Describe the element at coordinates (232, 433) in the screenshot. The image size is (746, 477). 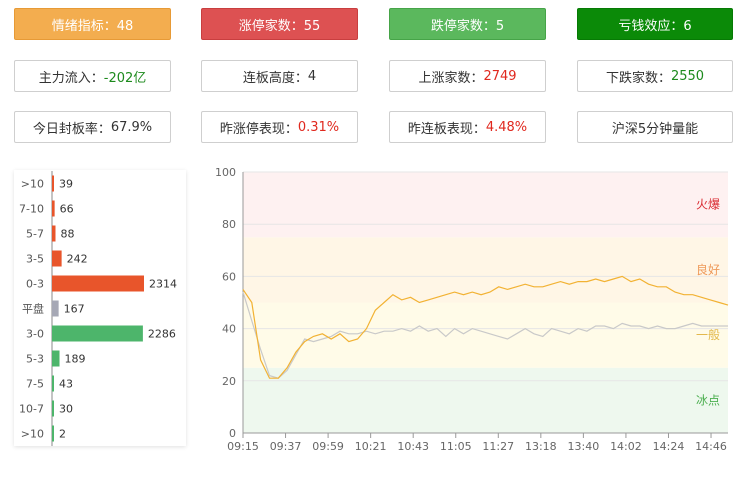
I see `y-tick-label: 0` at that location.